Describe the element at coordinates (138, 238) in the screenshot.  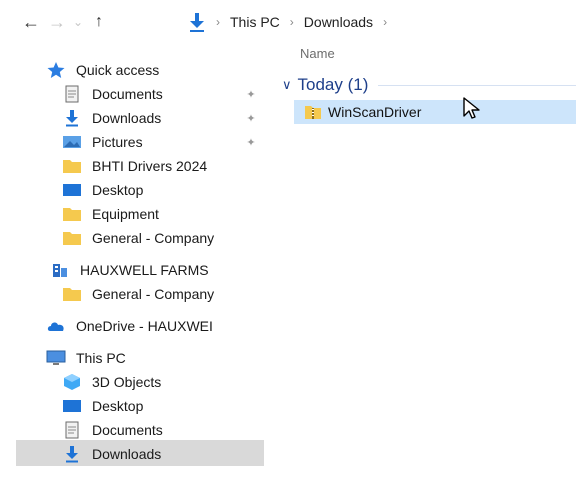
I see `nav-qa-general-company: General - Company` at that location.